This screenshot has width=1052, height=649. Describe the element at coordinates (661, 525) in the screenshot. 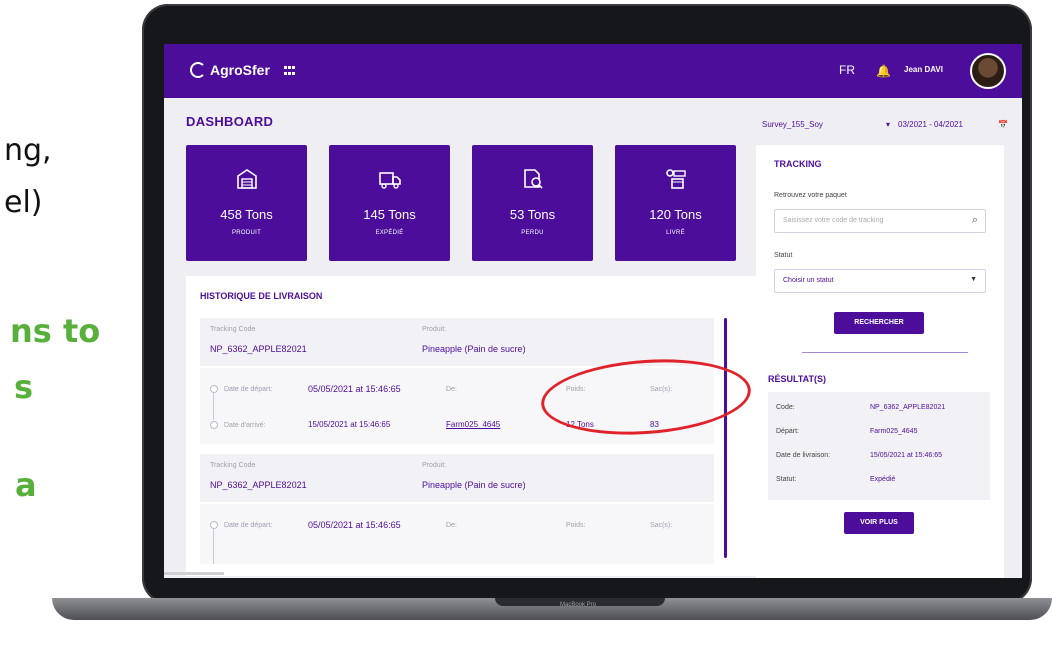

I see `bags-label: Sac(s):` at that location.